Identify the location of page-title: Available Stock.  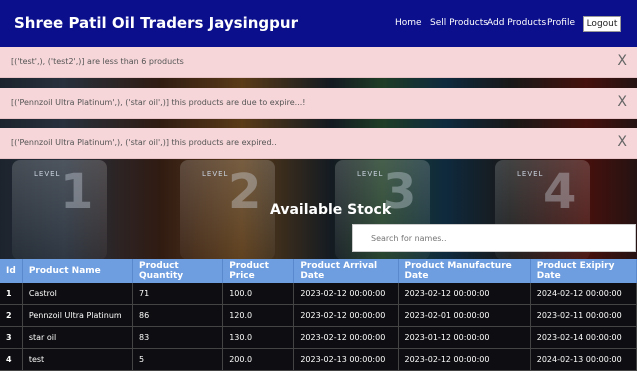
(331, 210).